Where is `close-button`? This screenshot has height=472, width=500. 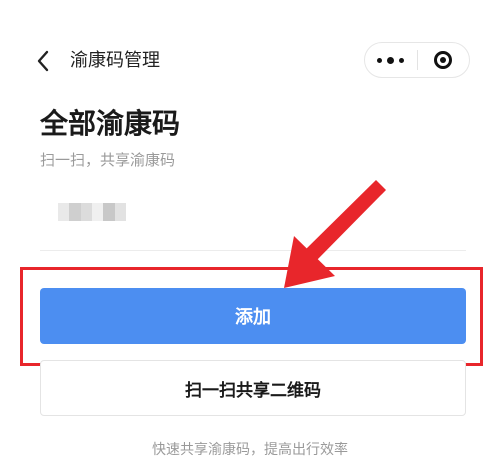 close-button is located at coordinates (444, 60).